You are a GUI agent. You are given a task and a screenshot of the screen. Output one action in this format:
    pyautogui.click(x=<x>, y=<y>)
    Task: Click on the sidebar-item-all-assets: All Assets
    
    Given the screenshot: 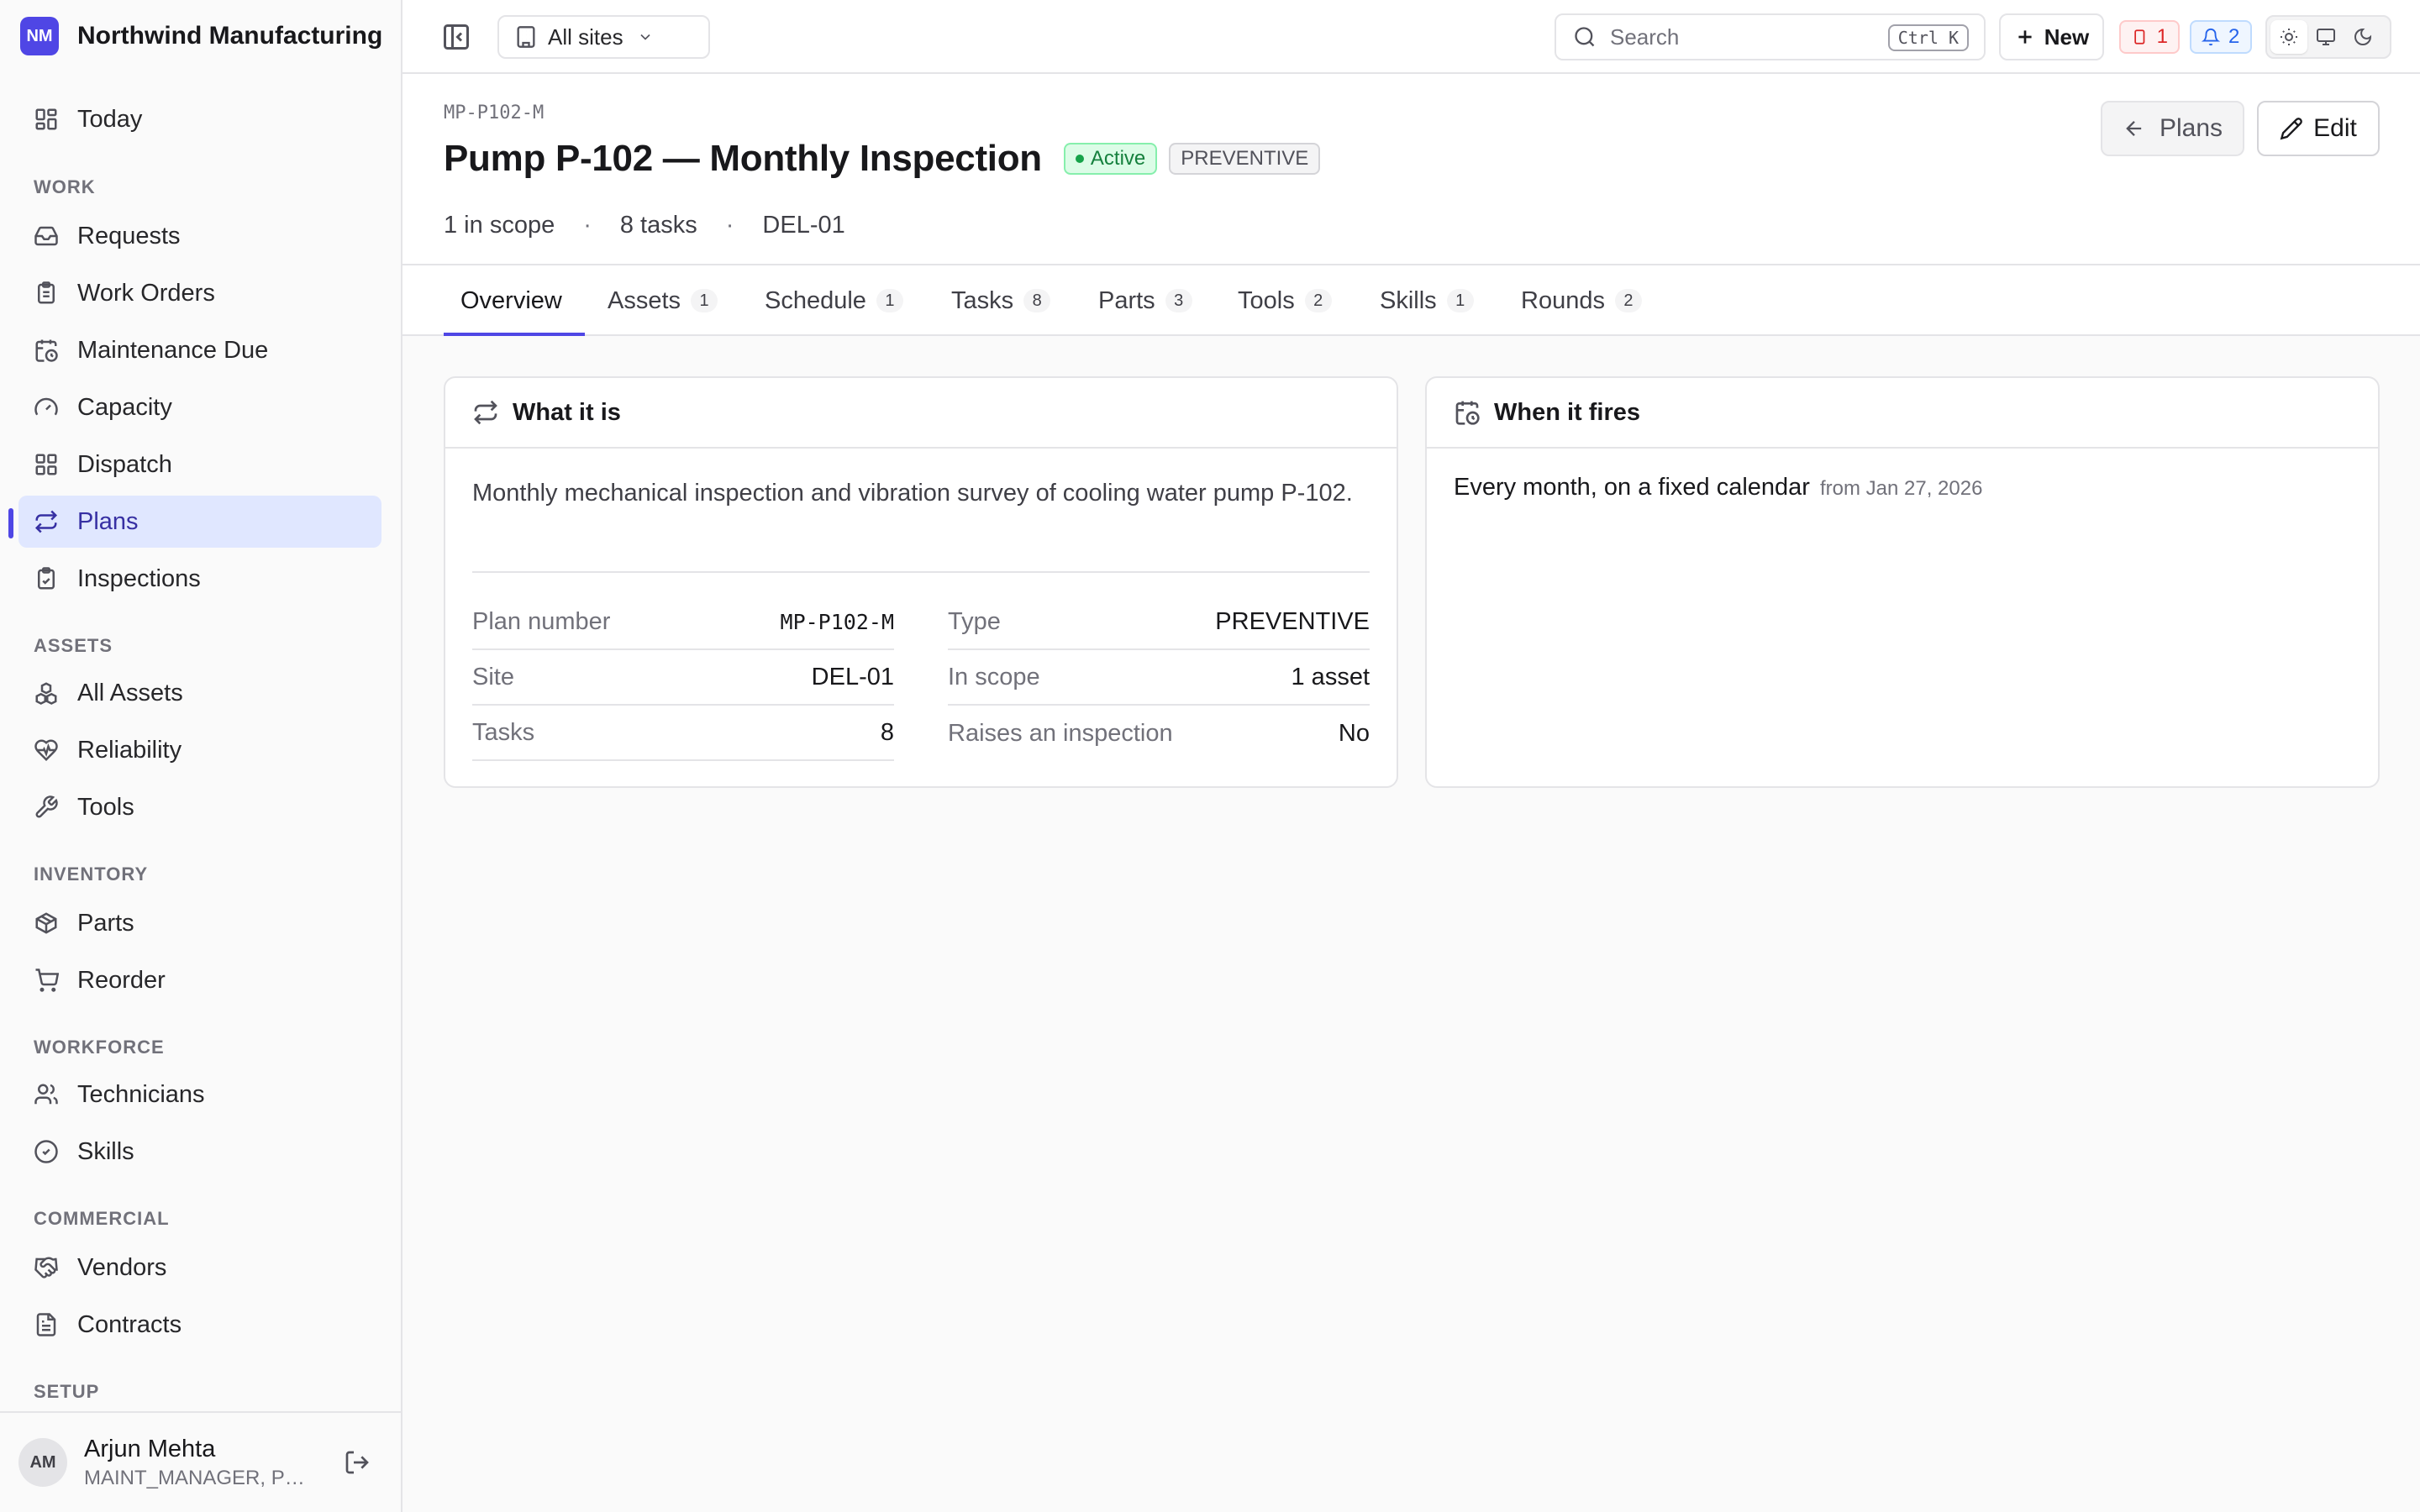 What is the action you would take?
    pyautogui.click(x=199, y=693)
    